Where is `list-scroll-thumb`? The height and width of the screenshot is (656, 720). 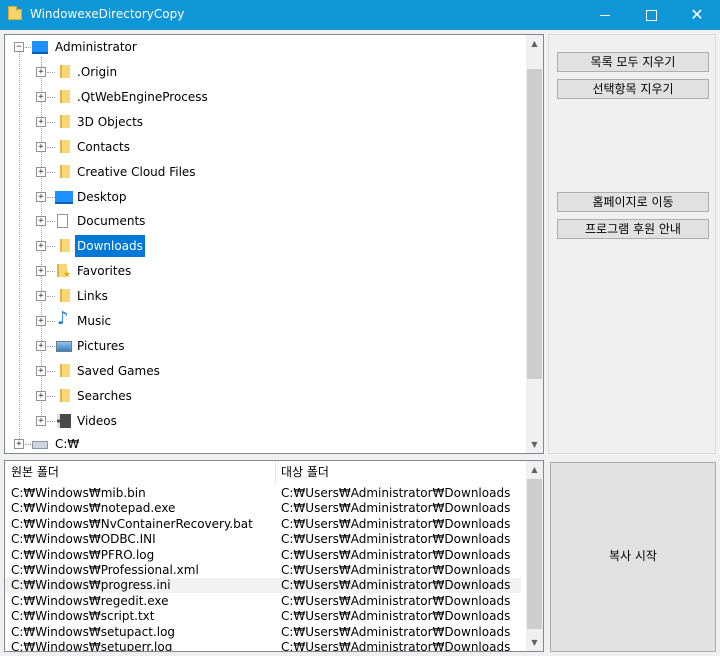
list-scroll-thumb is located at coordinates (534, 554).